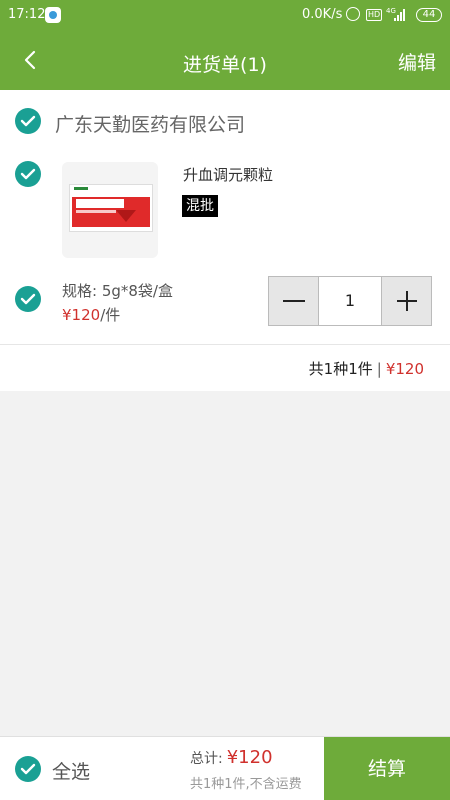 The height and width of the screenshot is (800, 450). Describe the element at coordinates (404, 369) in the screenshot. I see `summary-total: ¥120` at that location.